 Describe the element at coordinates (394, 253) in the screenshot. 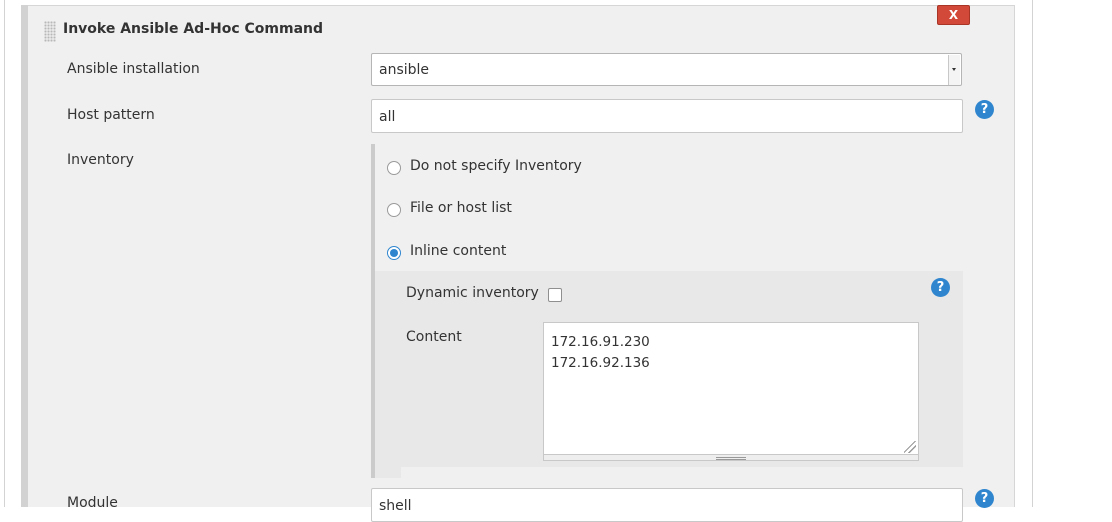

I see `radio-inline-content` at that location.